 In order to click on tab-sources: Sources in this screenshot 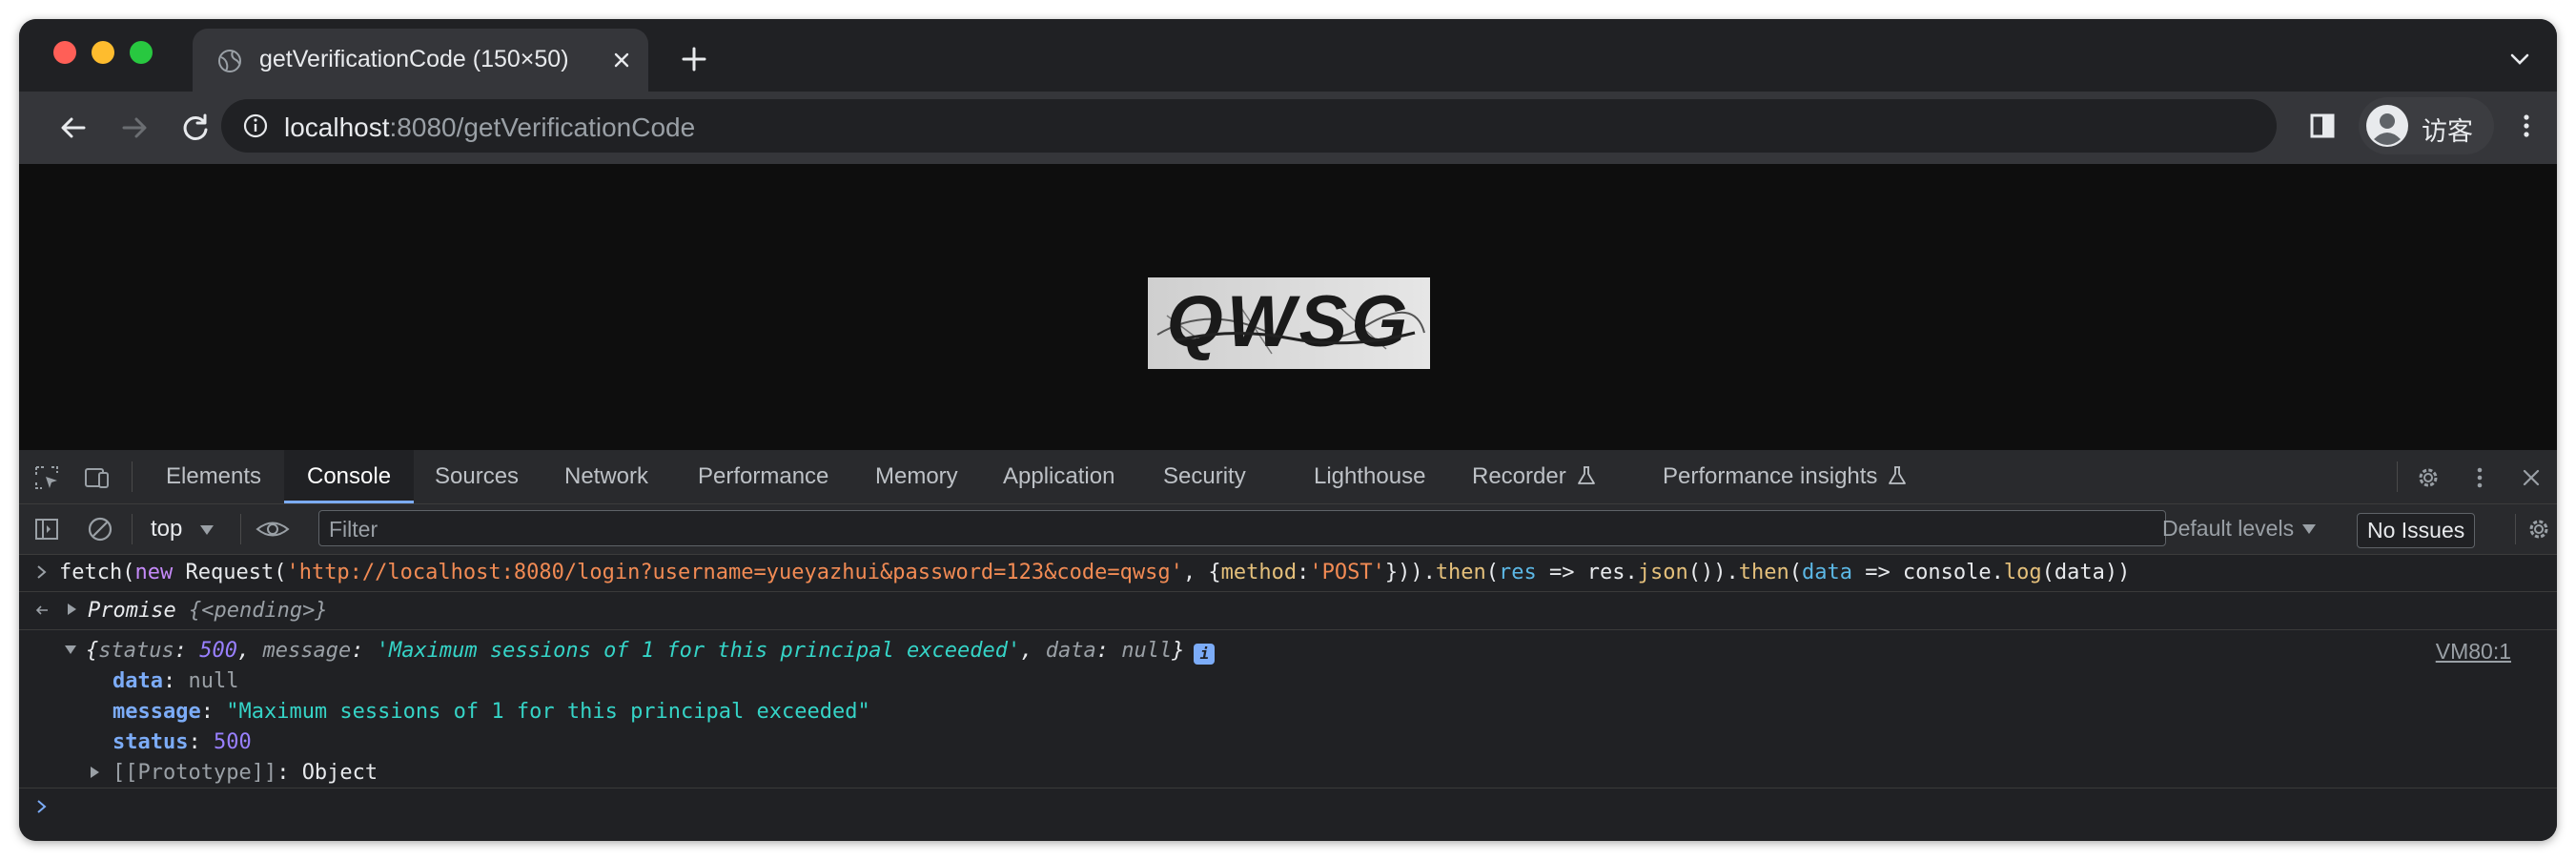, I will do `click(477, 476)`.